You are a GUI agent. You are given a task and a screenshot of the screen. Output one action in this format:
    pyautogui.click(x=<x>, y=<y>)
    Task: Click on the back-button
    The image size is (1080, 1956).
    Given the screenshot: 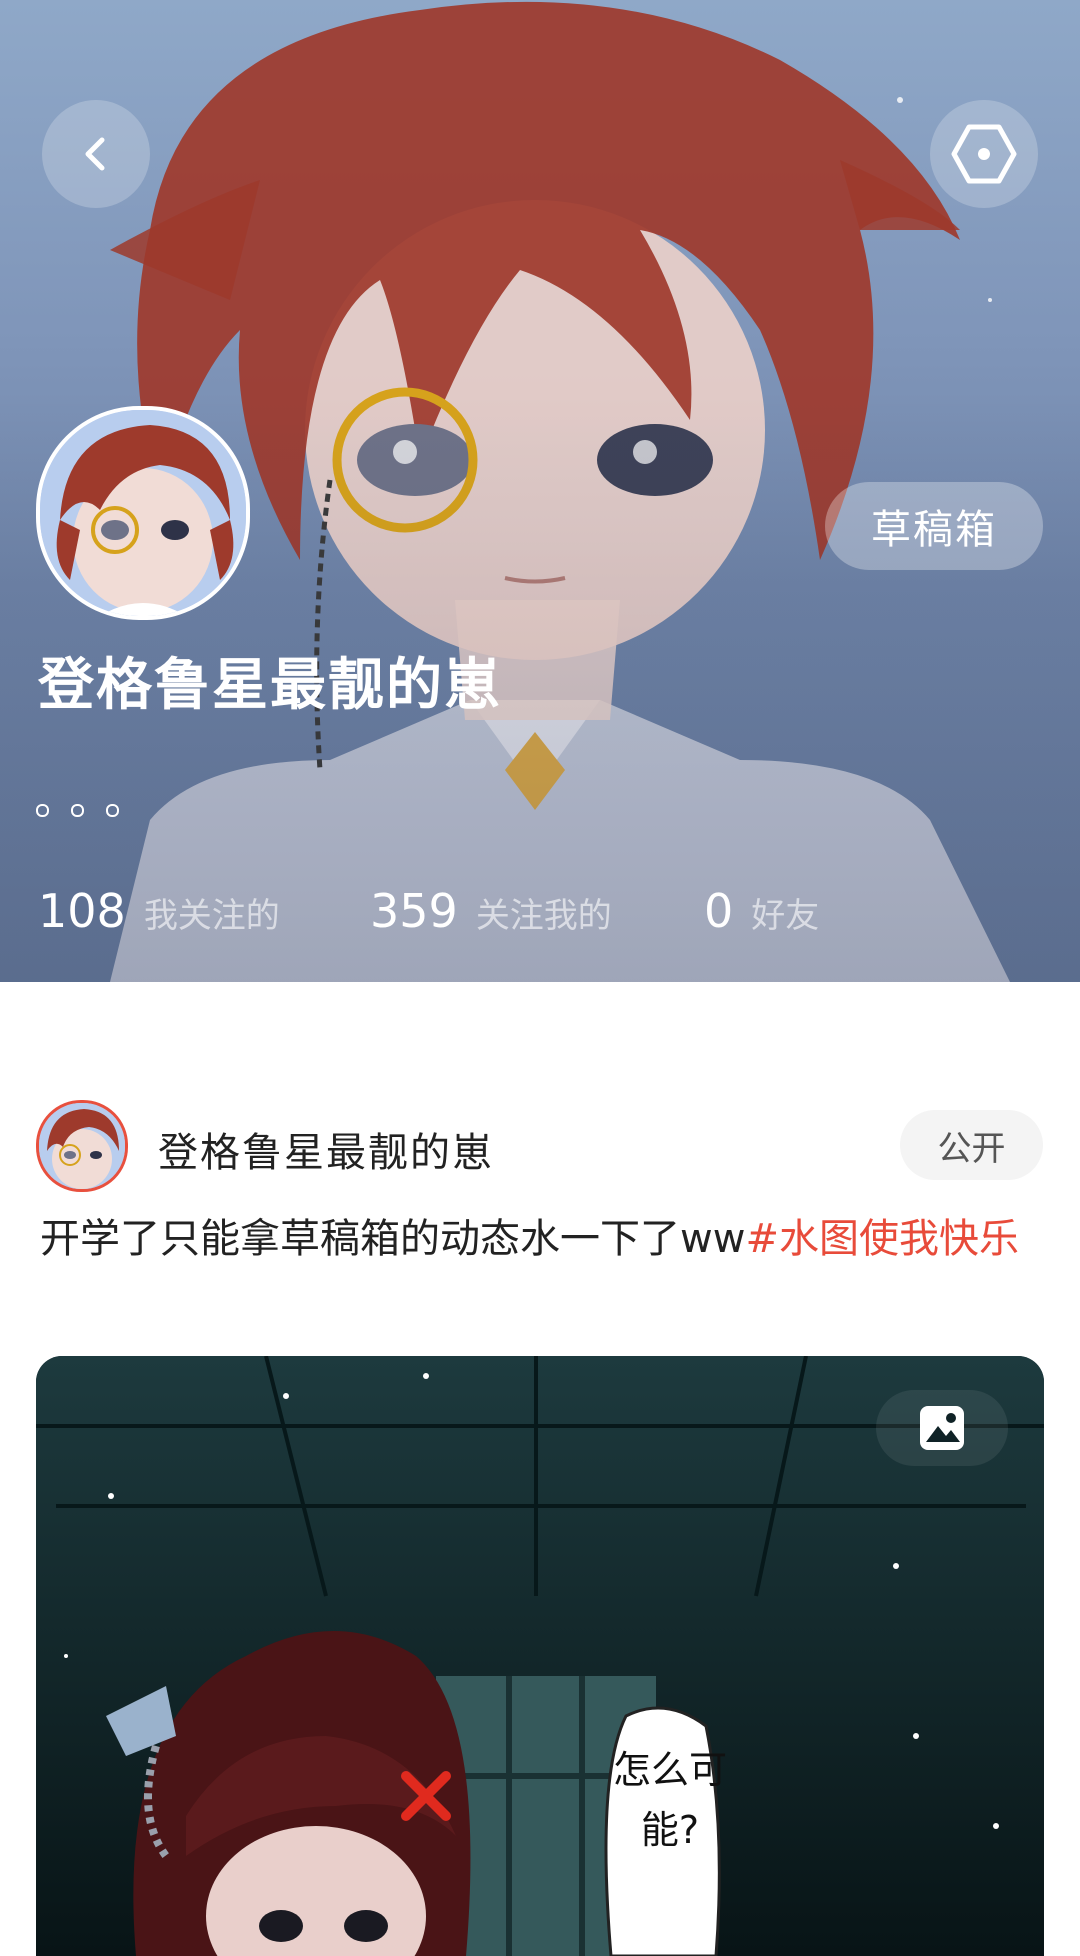 What is the action you would take?
    pyautogui.click(x=96, y=154)
    